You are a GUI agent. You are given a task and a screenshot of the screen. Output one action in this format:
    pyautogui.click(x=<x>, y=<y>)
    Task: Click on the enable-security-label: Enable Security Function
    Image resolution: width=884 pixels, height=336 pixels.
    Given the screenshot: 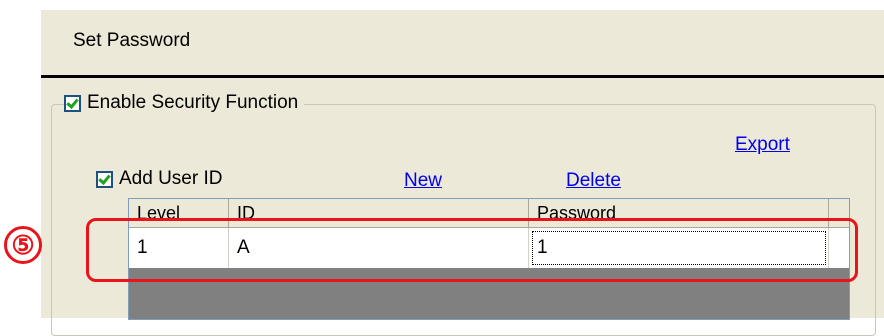 What is the action you would take?
    pyautogui.click(x=193, y=102)
    